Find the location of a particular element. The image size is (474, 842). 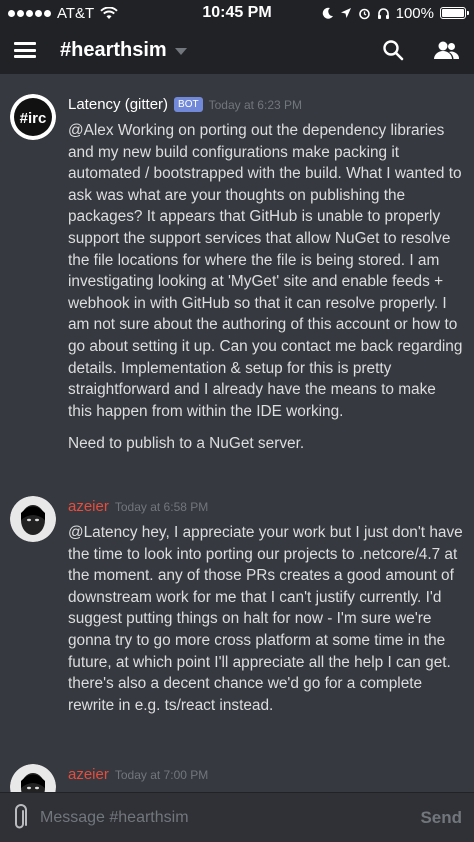

menu-icon is located at coordinates (25, 50).